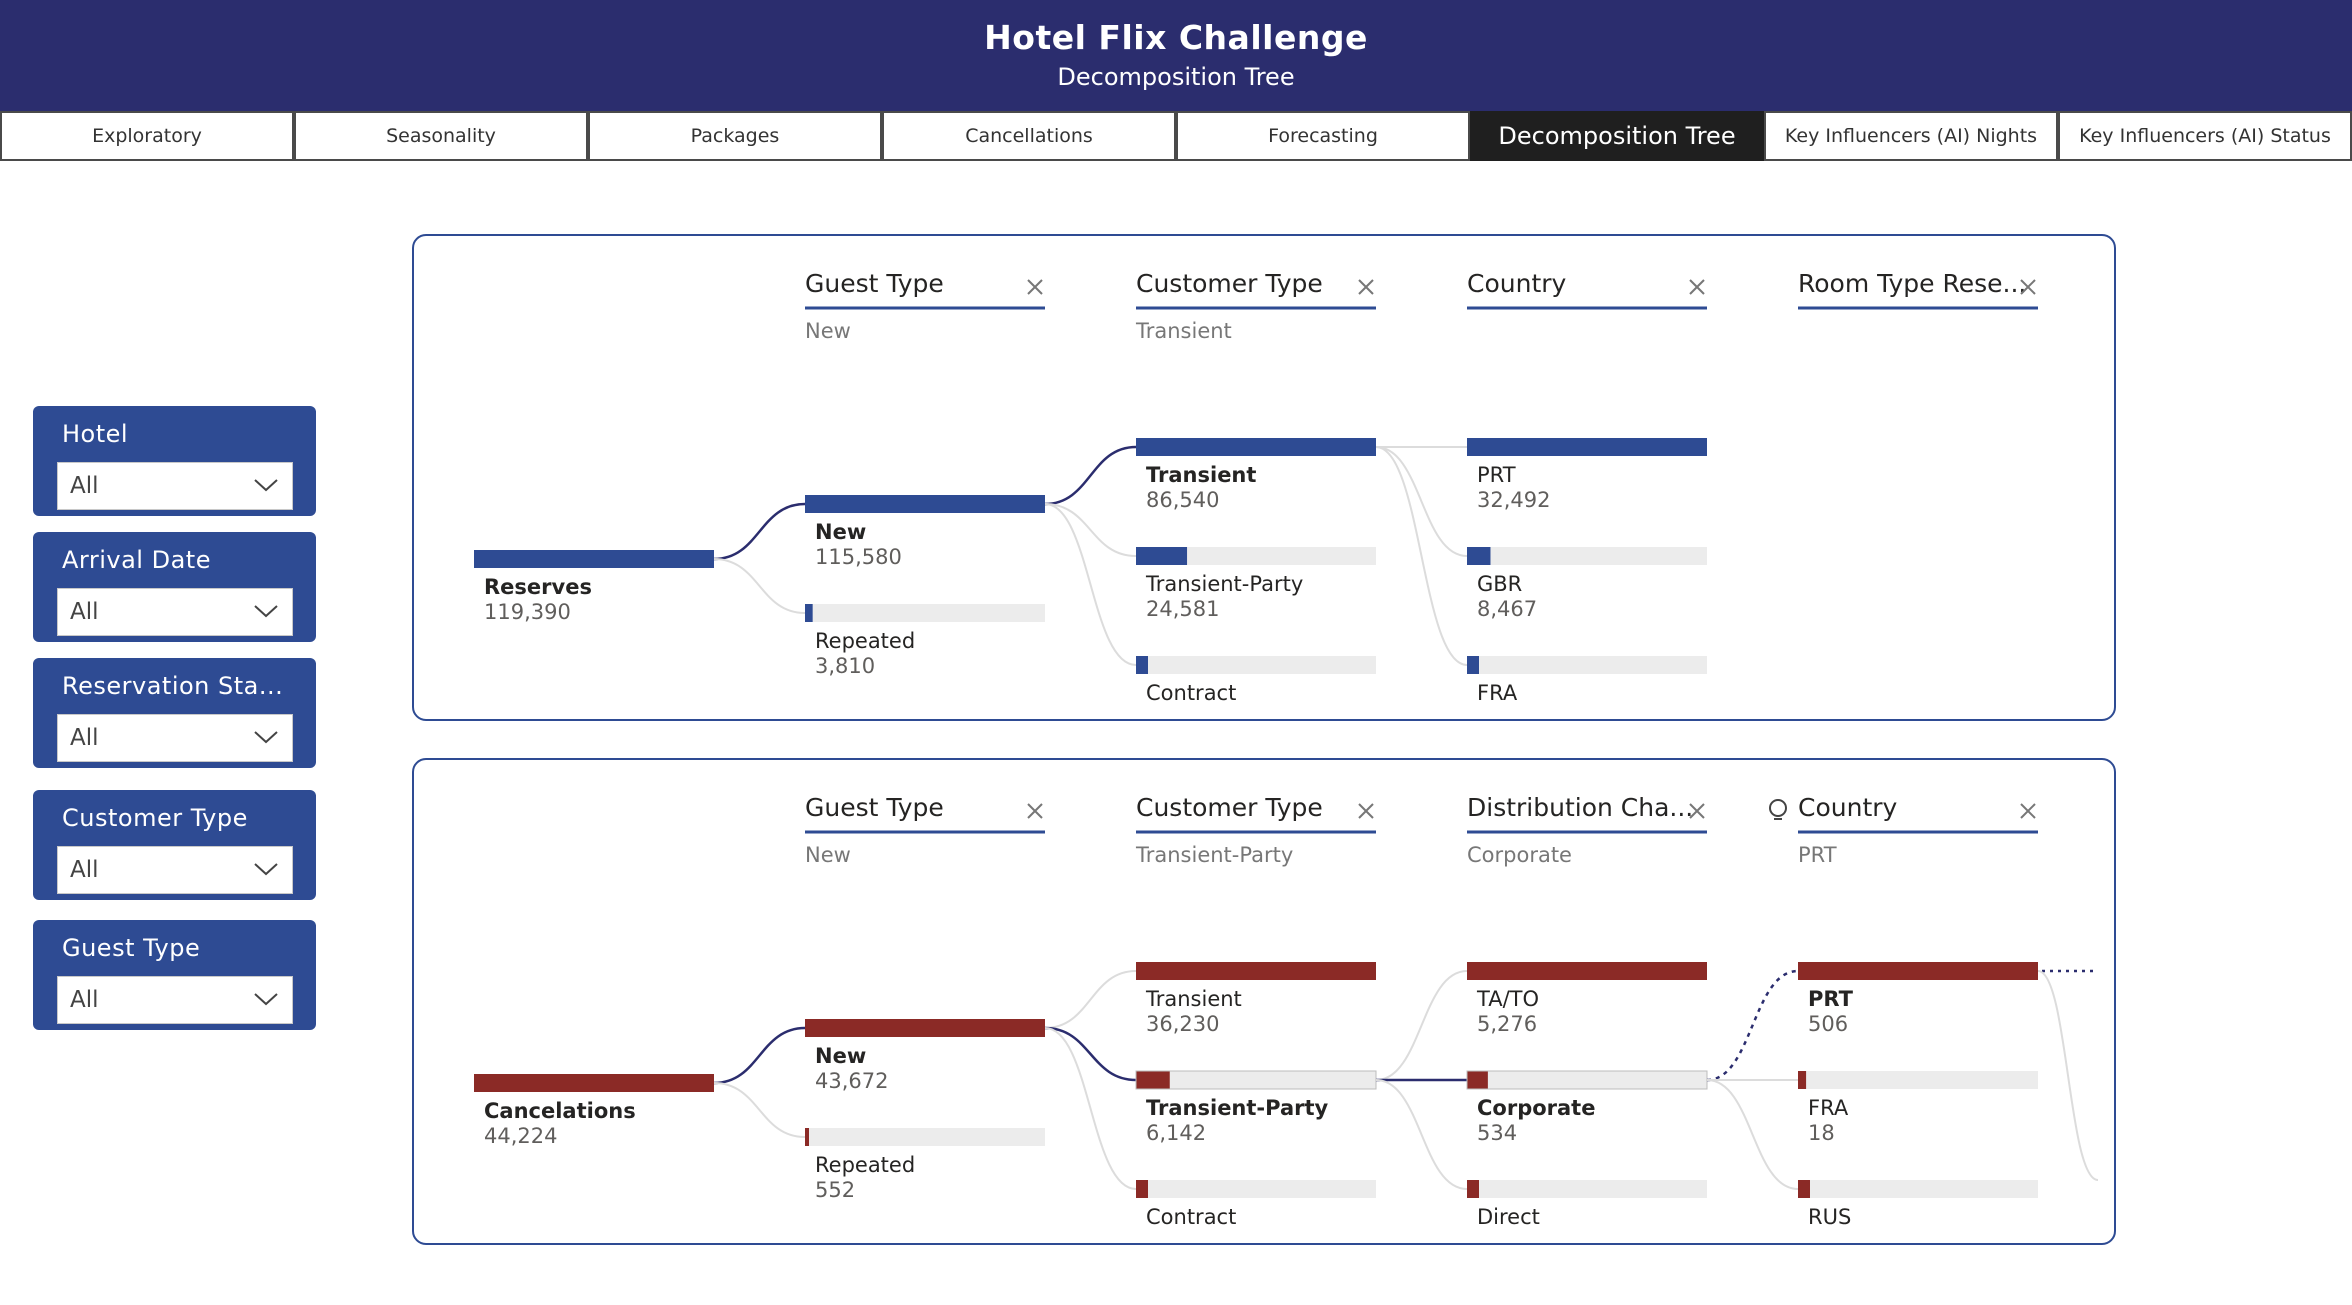  Describe the element at coordinates (1090, 999) in the screenshot. I see `connector-transient` at that location.